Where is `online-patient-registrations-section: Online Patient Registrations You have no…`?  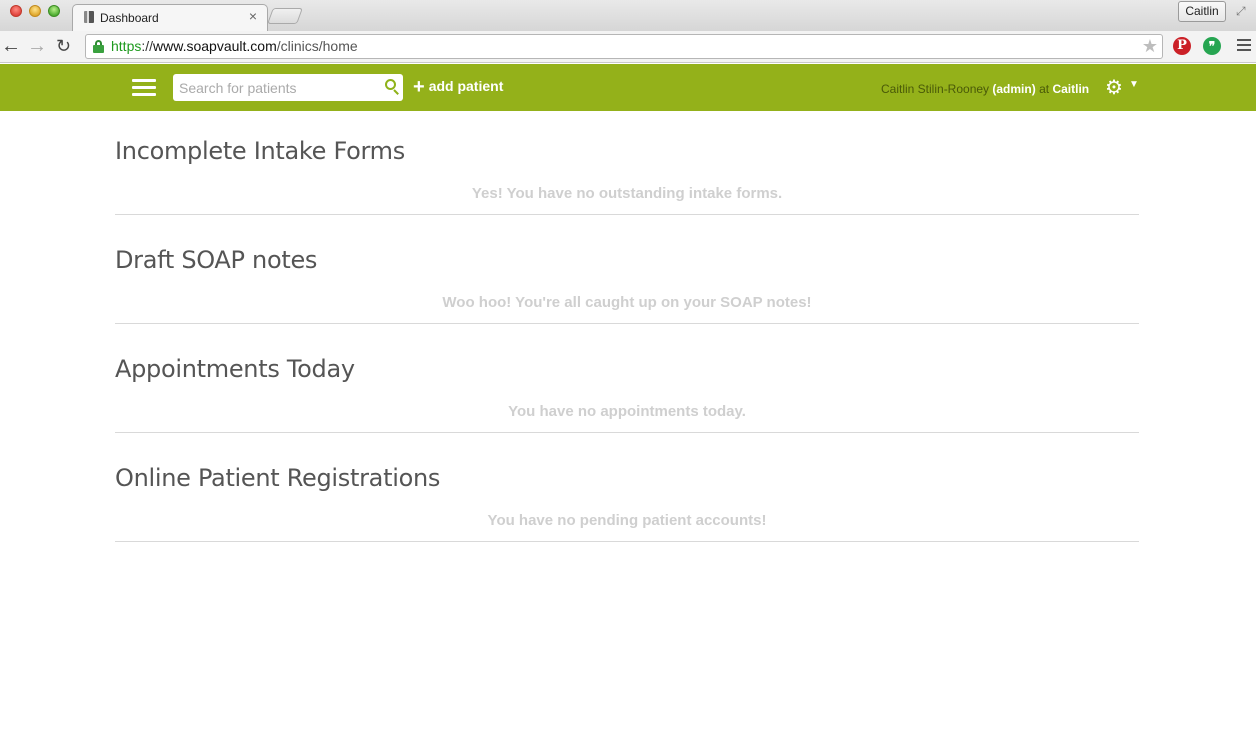 online-patient-registrations-section: Online Patient Registrations You have no… is located at coordinates (627, 503).